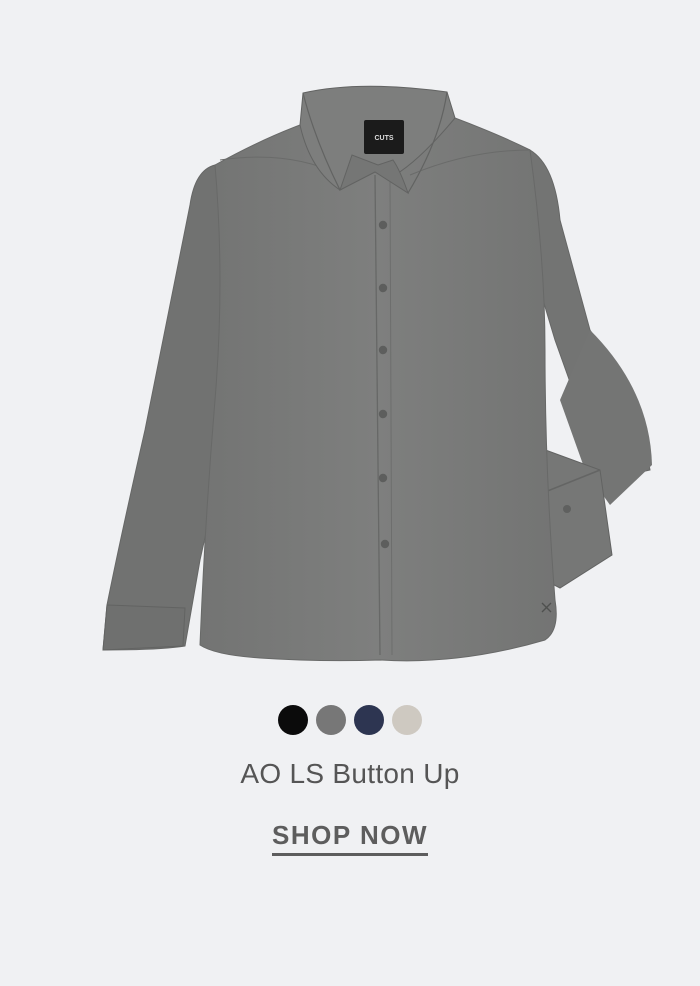 The width and height of the screenshot is (700, 986). What do you see at coordinates (407, 720) in the screenshot?
I see `swatch-stone` at bounding box center [407, 720].